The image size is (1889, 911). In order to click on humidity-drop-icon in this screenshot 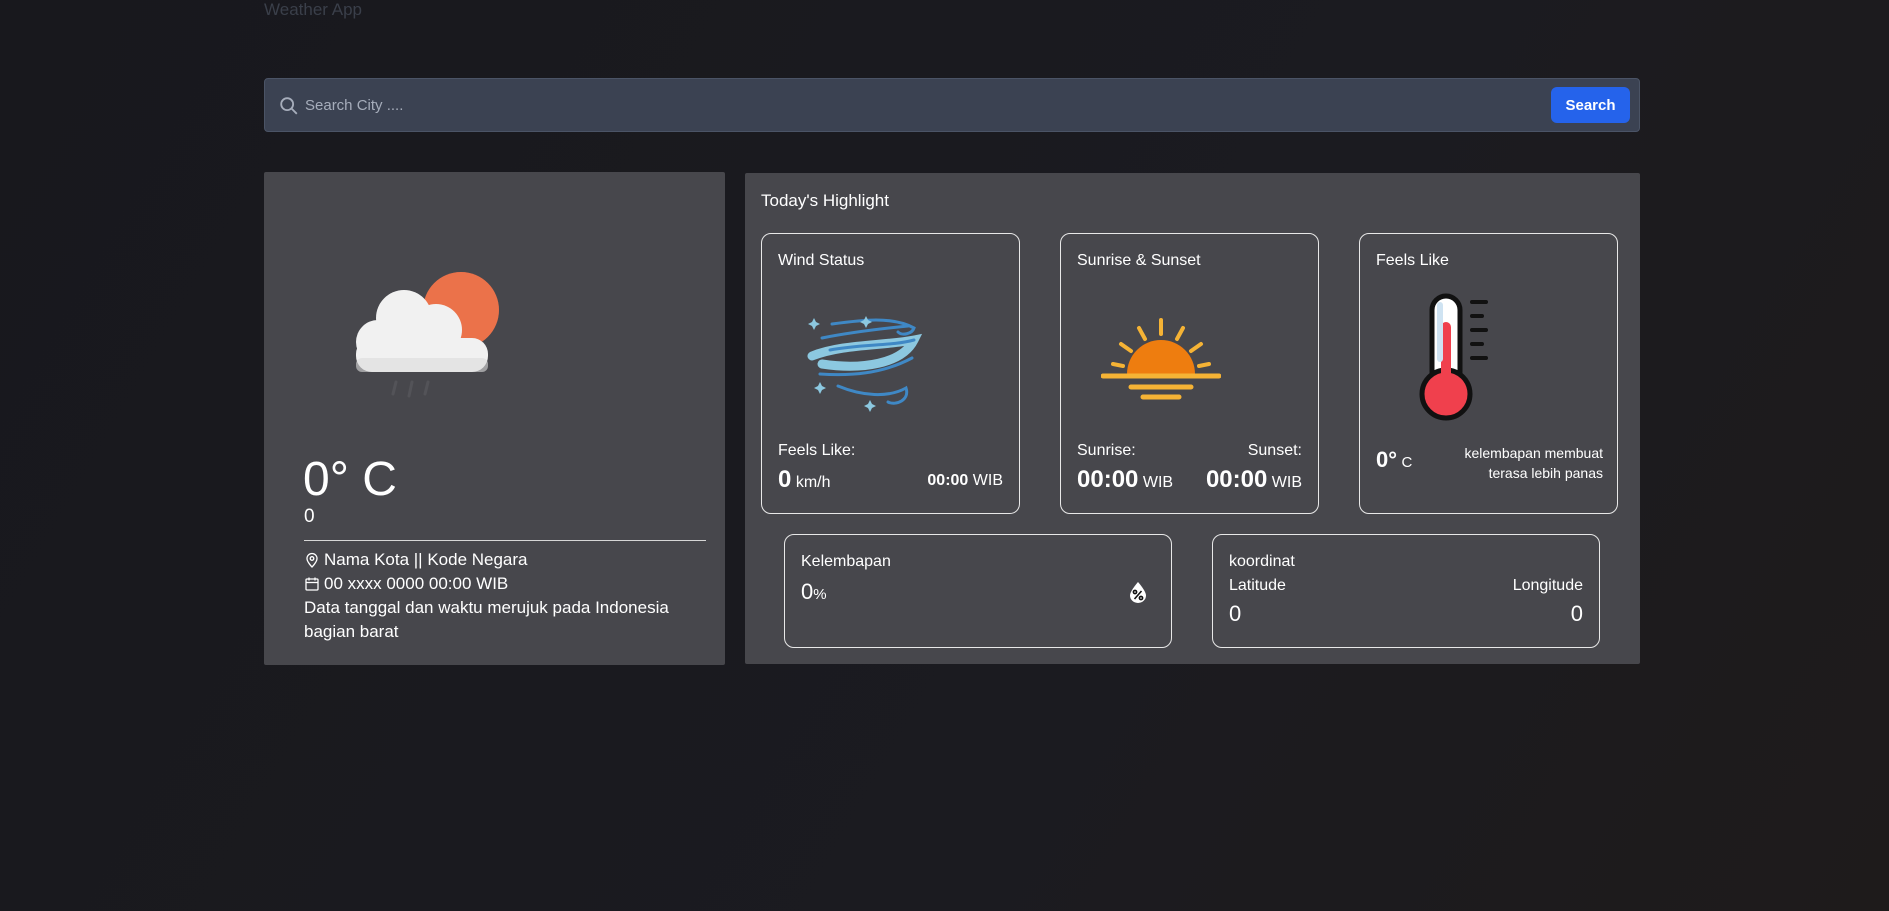, I will do `click(1138, 592)`.